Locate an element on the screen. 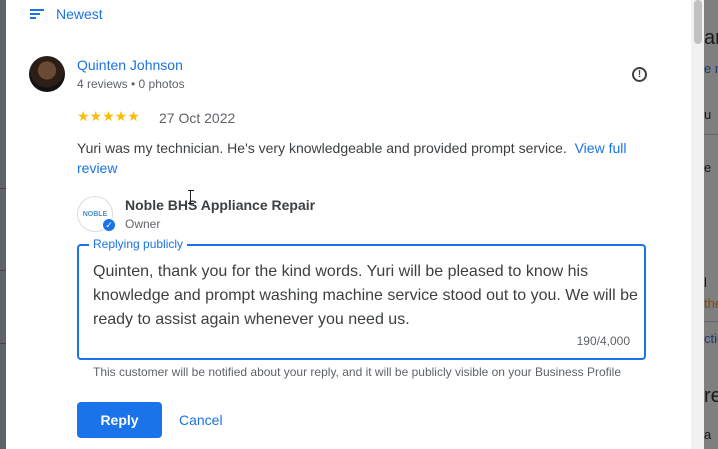 The width and height of the screenshot is (718, 449). bg-fragment: e is located at coordinates (708, 167).